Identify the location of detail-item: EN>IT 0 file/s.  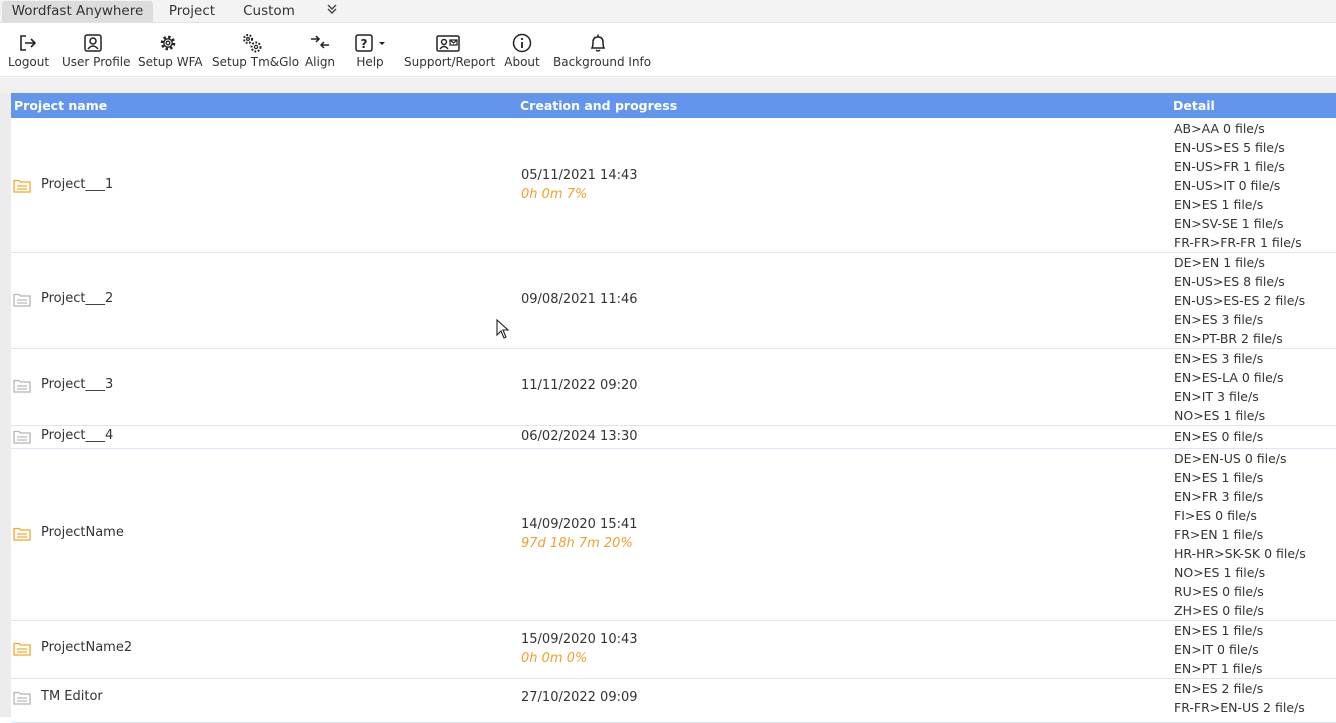
(1216, 649).